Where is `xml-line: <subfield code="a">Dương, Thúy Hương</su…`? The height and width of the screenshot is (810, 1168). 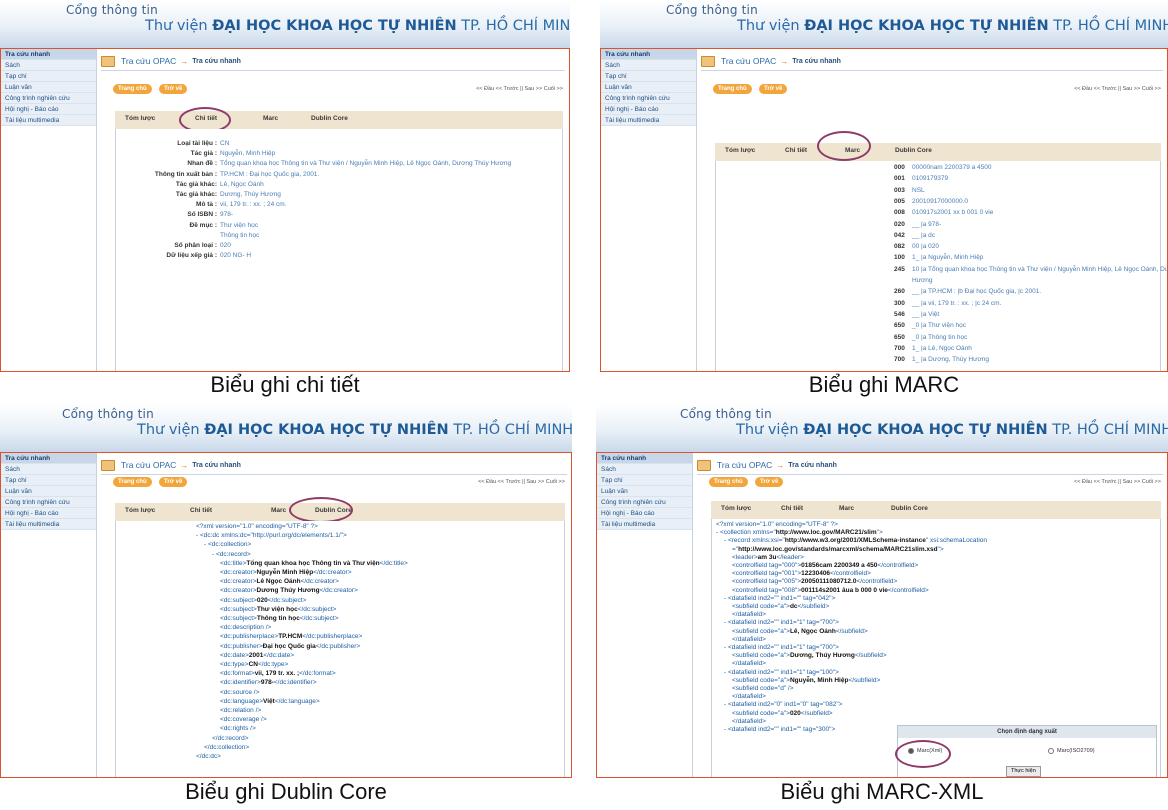
xml-line: <subfield code="a">Dương, Thúy Hương</su… is located at coordinates (809, 656).